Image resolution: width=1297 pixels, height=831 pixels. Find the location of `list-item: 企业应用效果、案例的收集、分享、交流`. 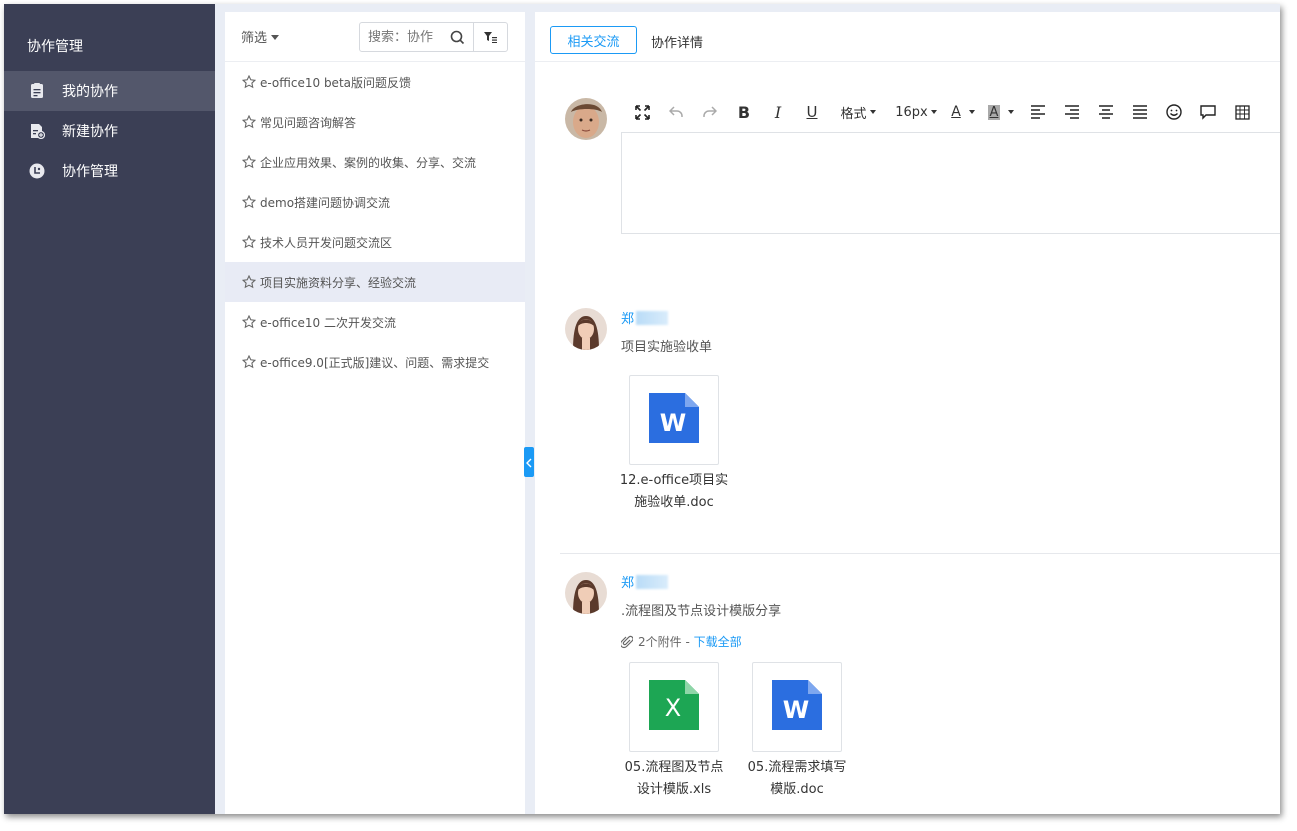

list-item: 企业应用效果、案例的收集、分享、交流 is located at coordinates (375, 162).